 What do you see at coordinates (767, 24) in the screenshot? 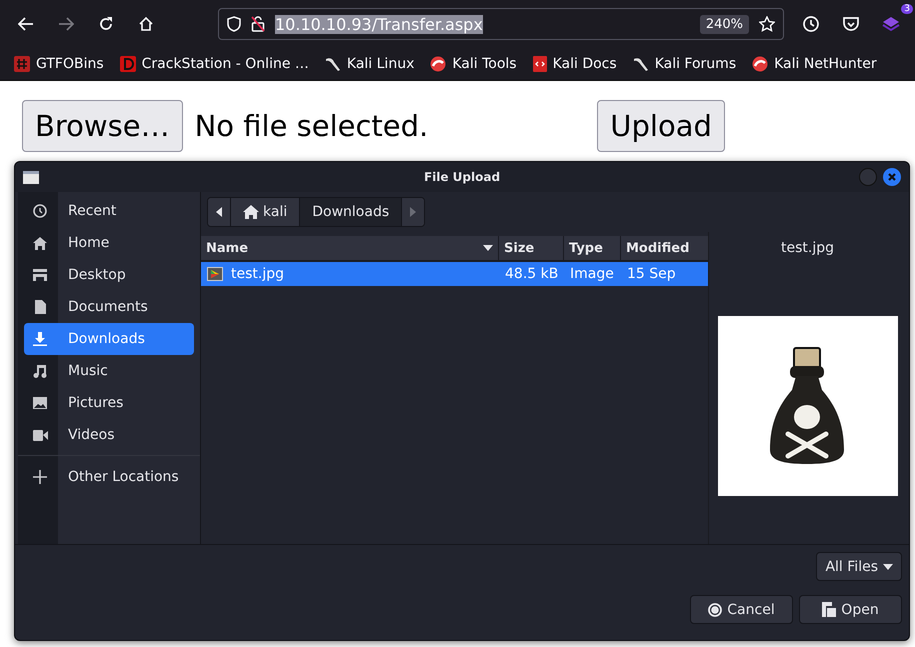
I see `star-icon` at bounding box center [767, 24].